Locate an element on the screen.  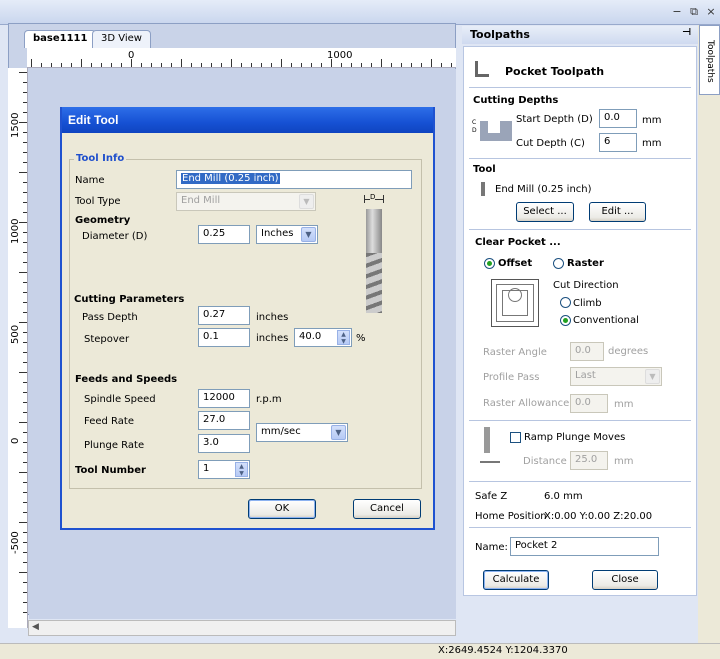
stepover-percent-value: 40.0 is located at coordinates (310, 336).